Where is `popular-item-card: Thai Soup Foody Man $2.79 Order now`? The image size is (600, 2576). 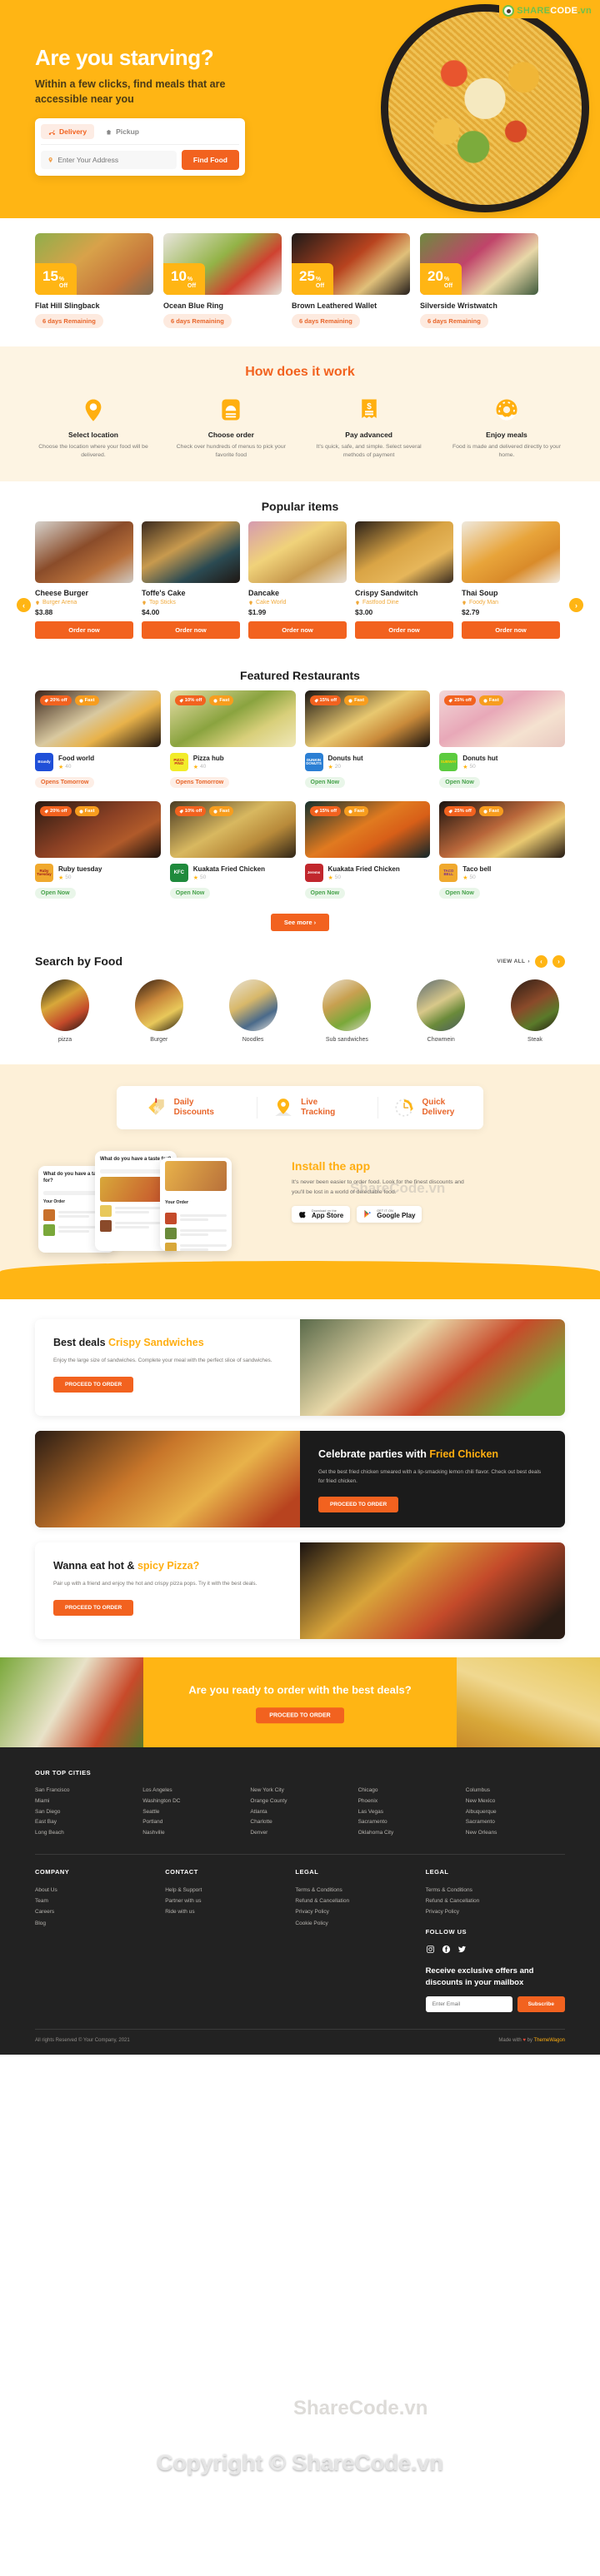 popular-item-card: Thai Soup Foody Man $2.79 Order now is located at coordinates (511, 580).